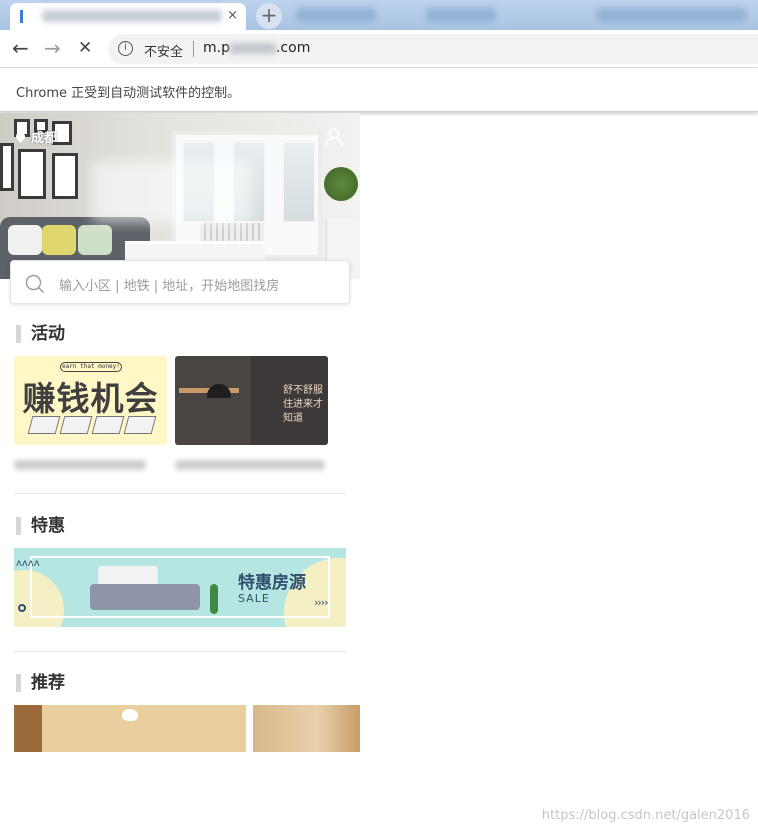 The height and width of the screenshot is (834, 758). Describe the element at coordinates (216, 48) in the screenshot. I see `url-prefix: m.p` at that location.